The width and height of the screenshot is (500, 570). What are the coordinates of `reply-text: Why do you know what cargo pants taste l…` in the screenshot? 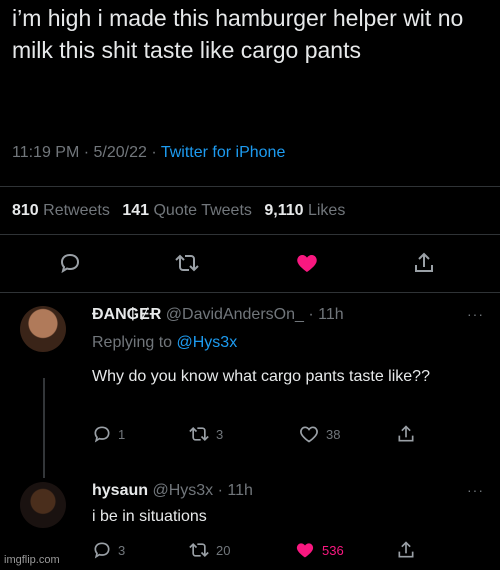 It's located at (261, 376).